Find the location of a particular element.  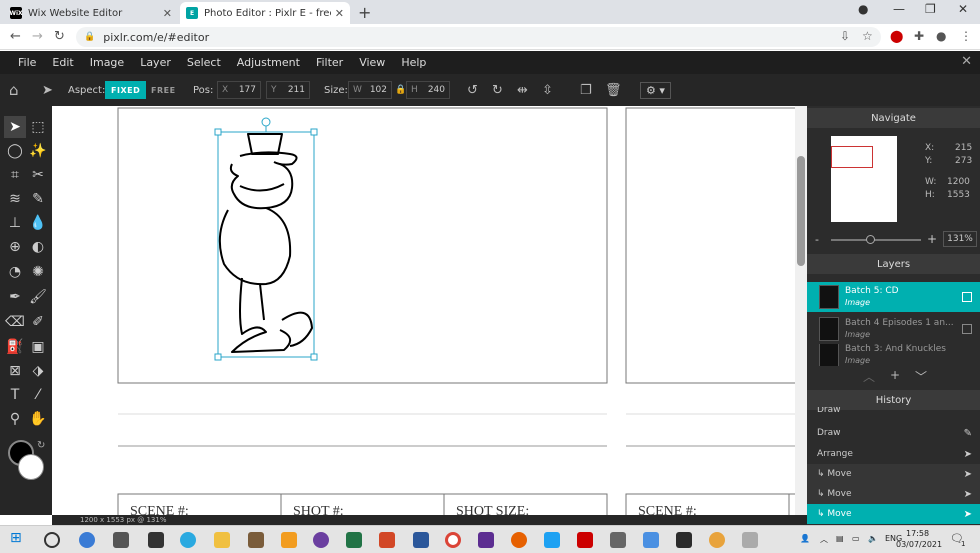

search-icon is located at coordinates (52, 540).